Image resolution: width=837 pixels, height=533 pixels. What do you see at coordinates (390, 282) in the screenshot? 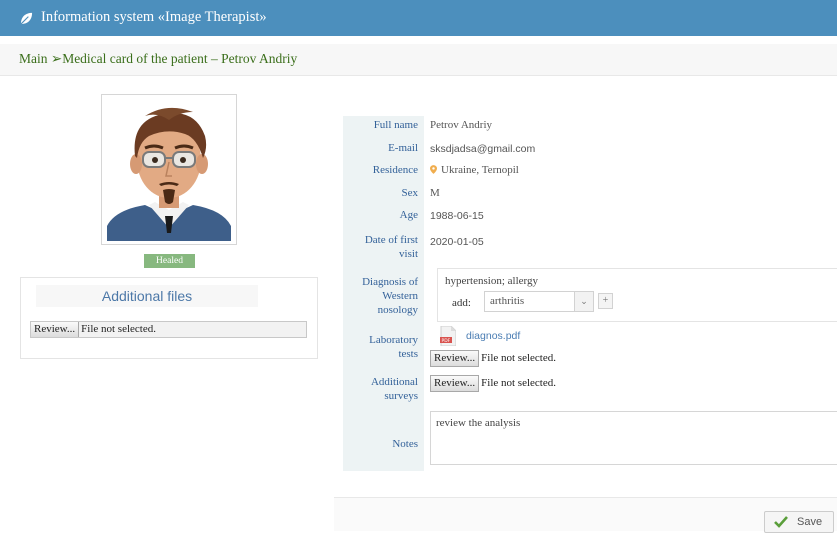
I see `diagnosis-label-line1: Diagnosis of` at bounding box center [390, 282].